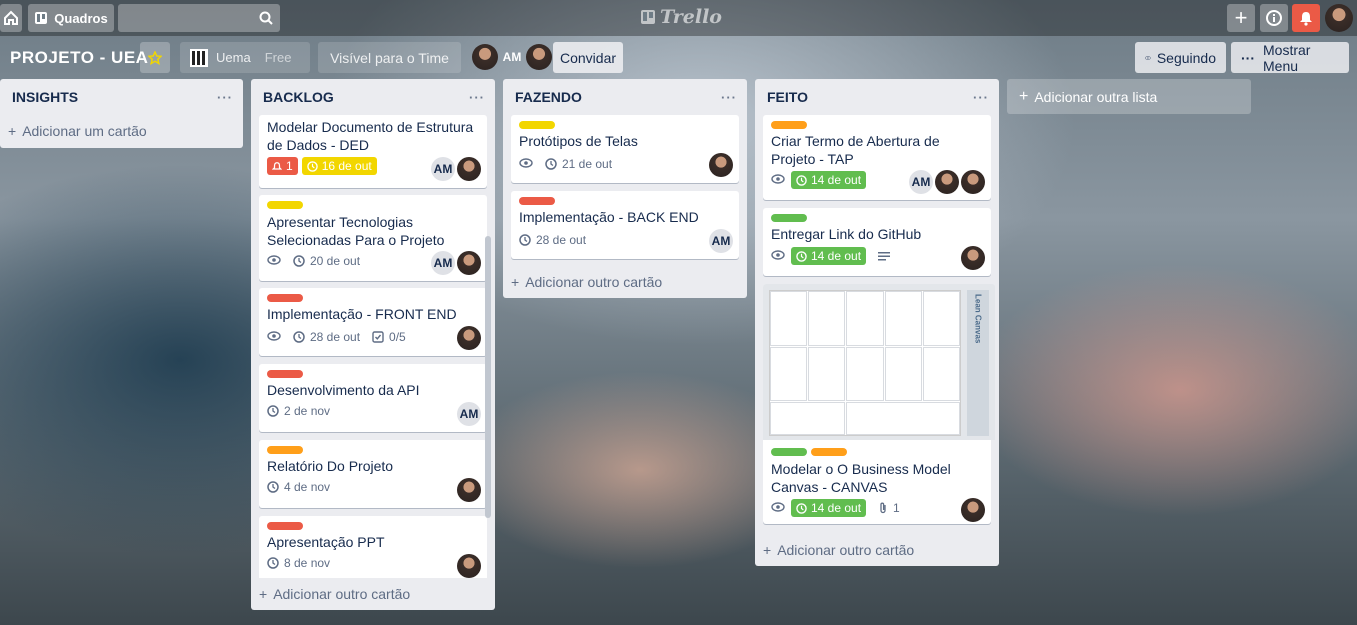  What do you see at coordinates (11, 18) in the screenshot?
I see `home-button` at bounding box center [11, 18].